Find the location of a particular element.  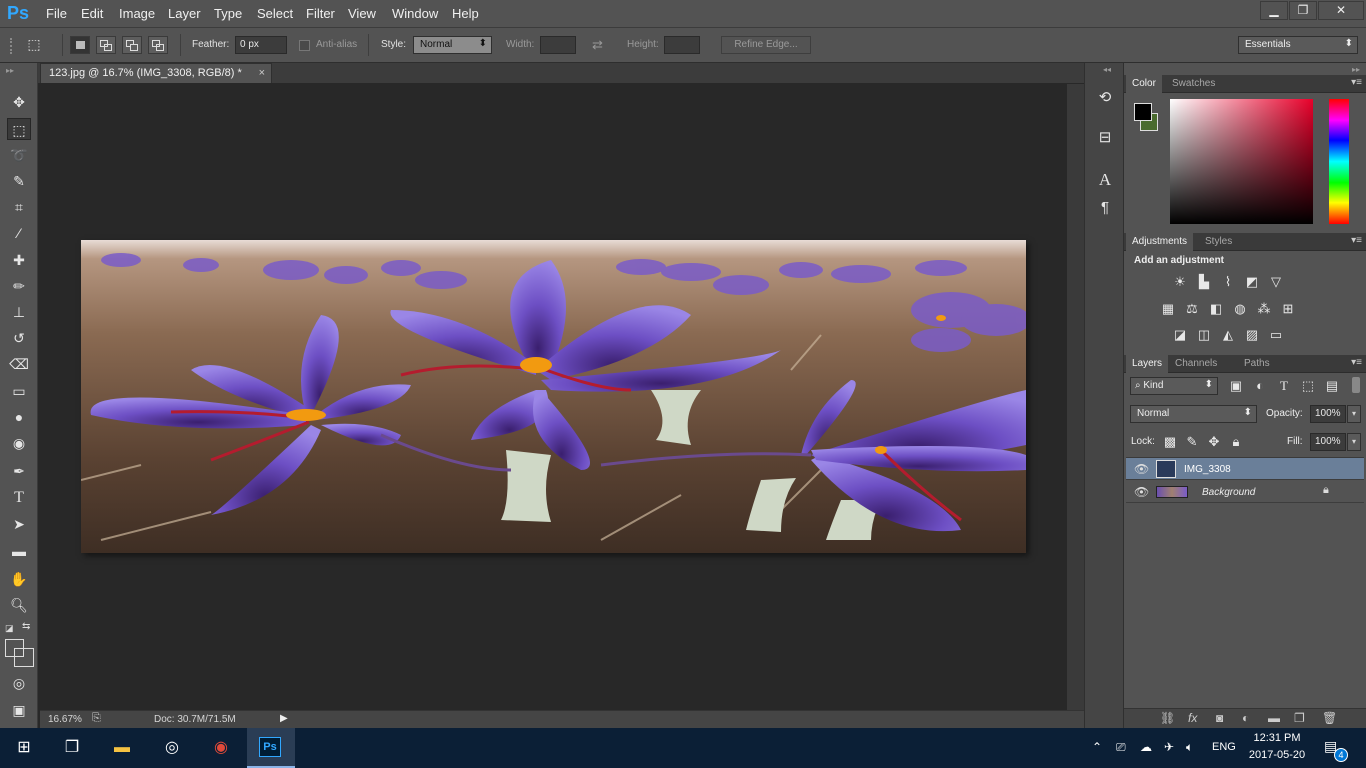

delete-layer-icon: 🗑︎ is located at coordinates (1329, 718).